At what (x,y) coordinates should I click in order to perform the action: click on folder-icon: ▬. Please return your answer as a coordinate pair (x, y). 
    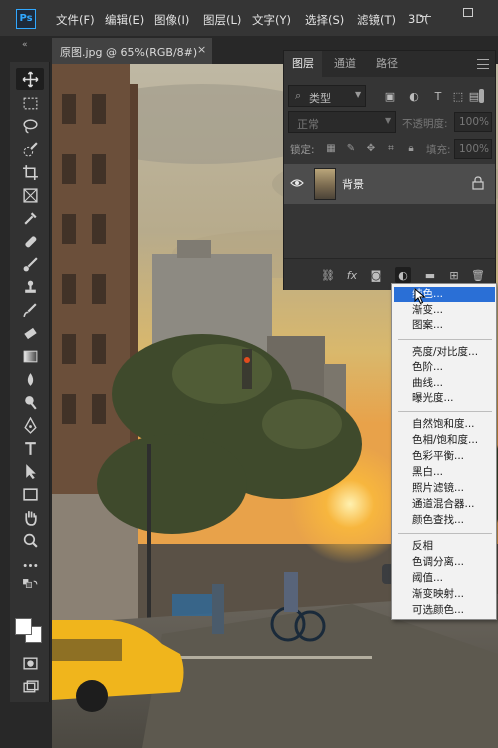
    Looking at the image, I should click on (430, 275).